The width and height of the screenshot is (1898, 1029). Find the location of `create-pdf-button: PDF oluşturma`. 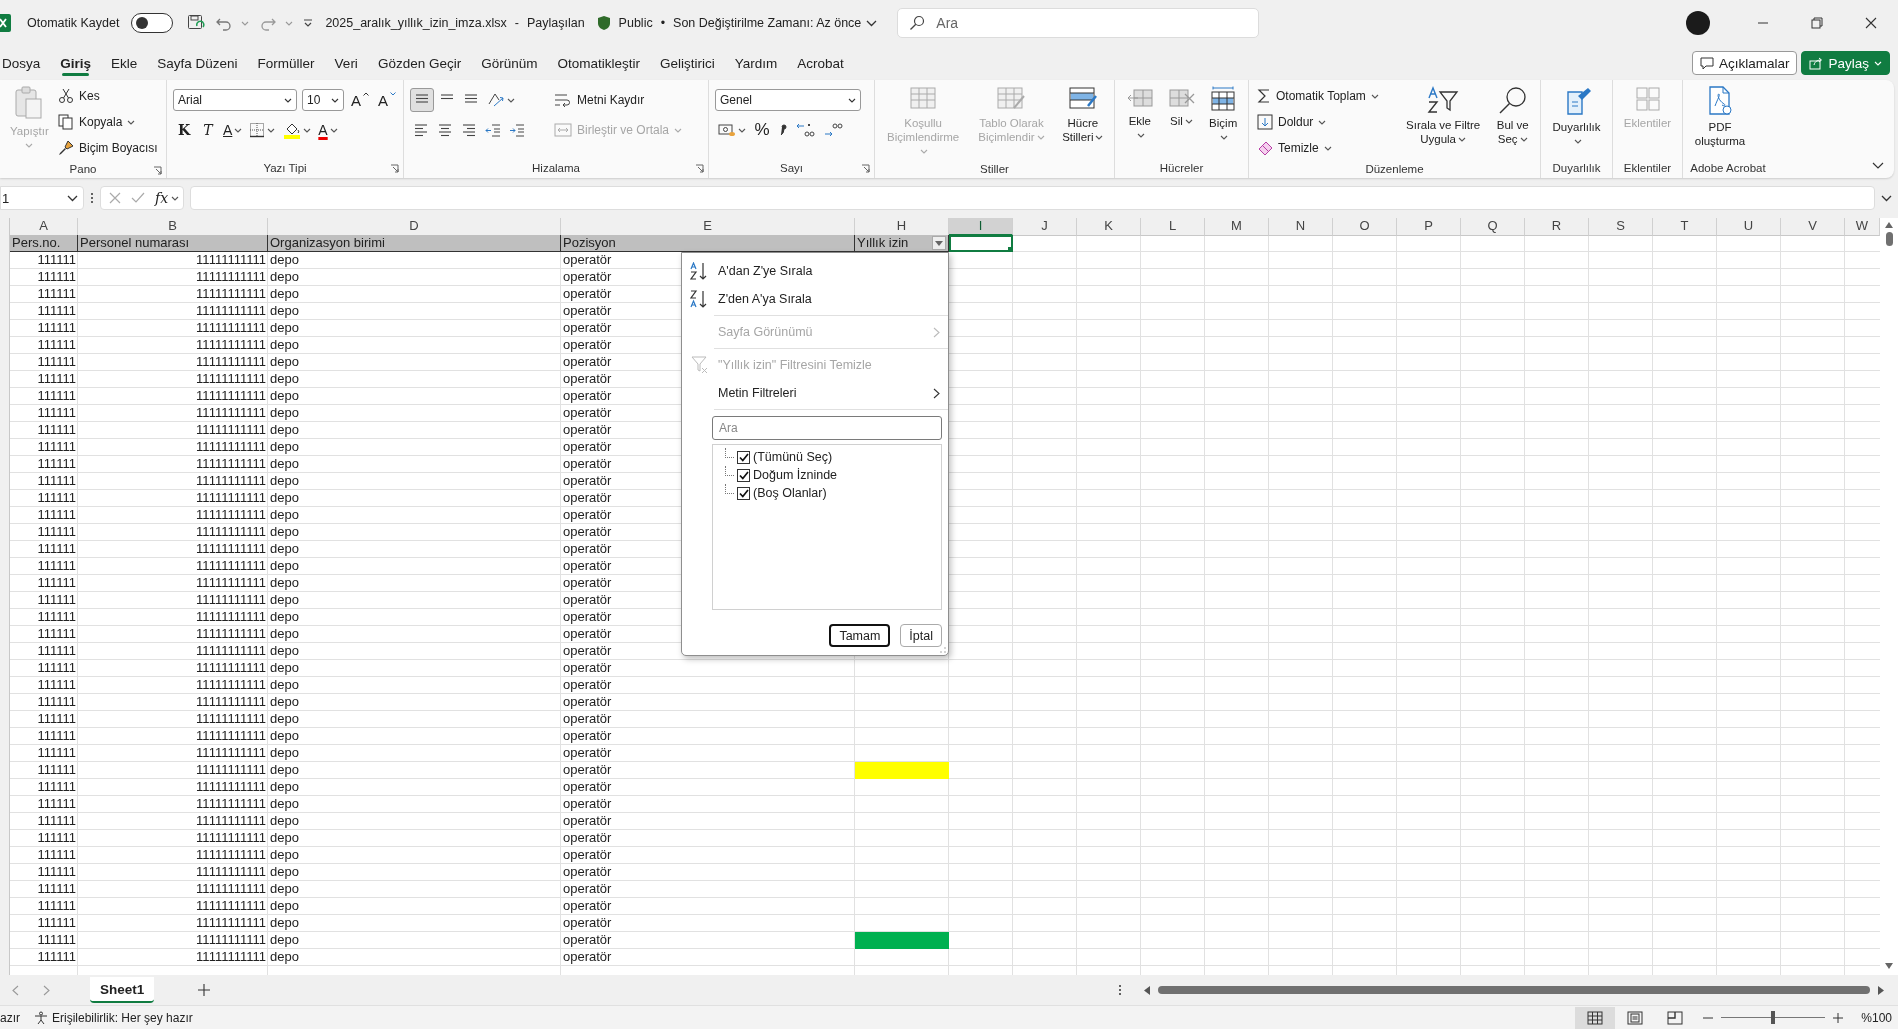

create-pdf-button: PDF oluşturma is located at coordinates (1720, 117).